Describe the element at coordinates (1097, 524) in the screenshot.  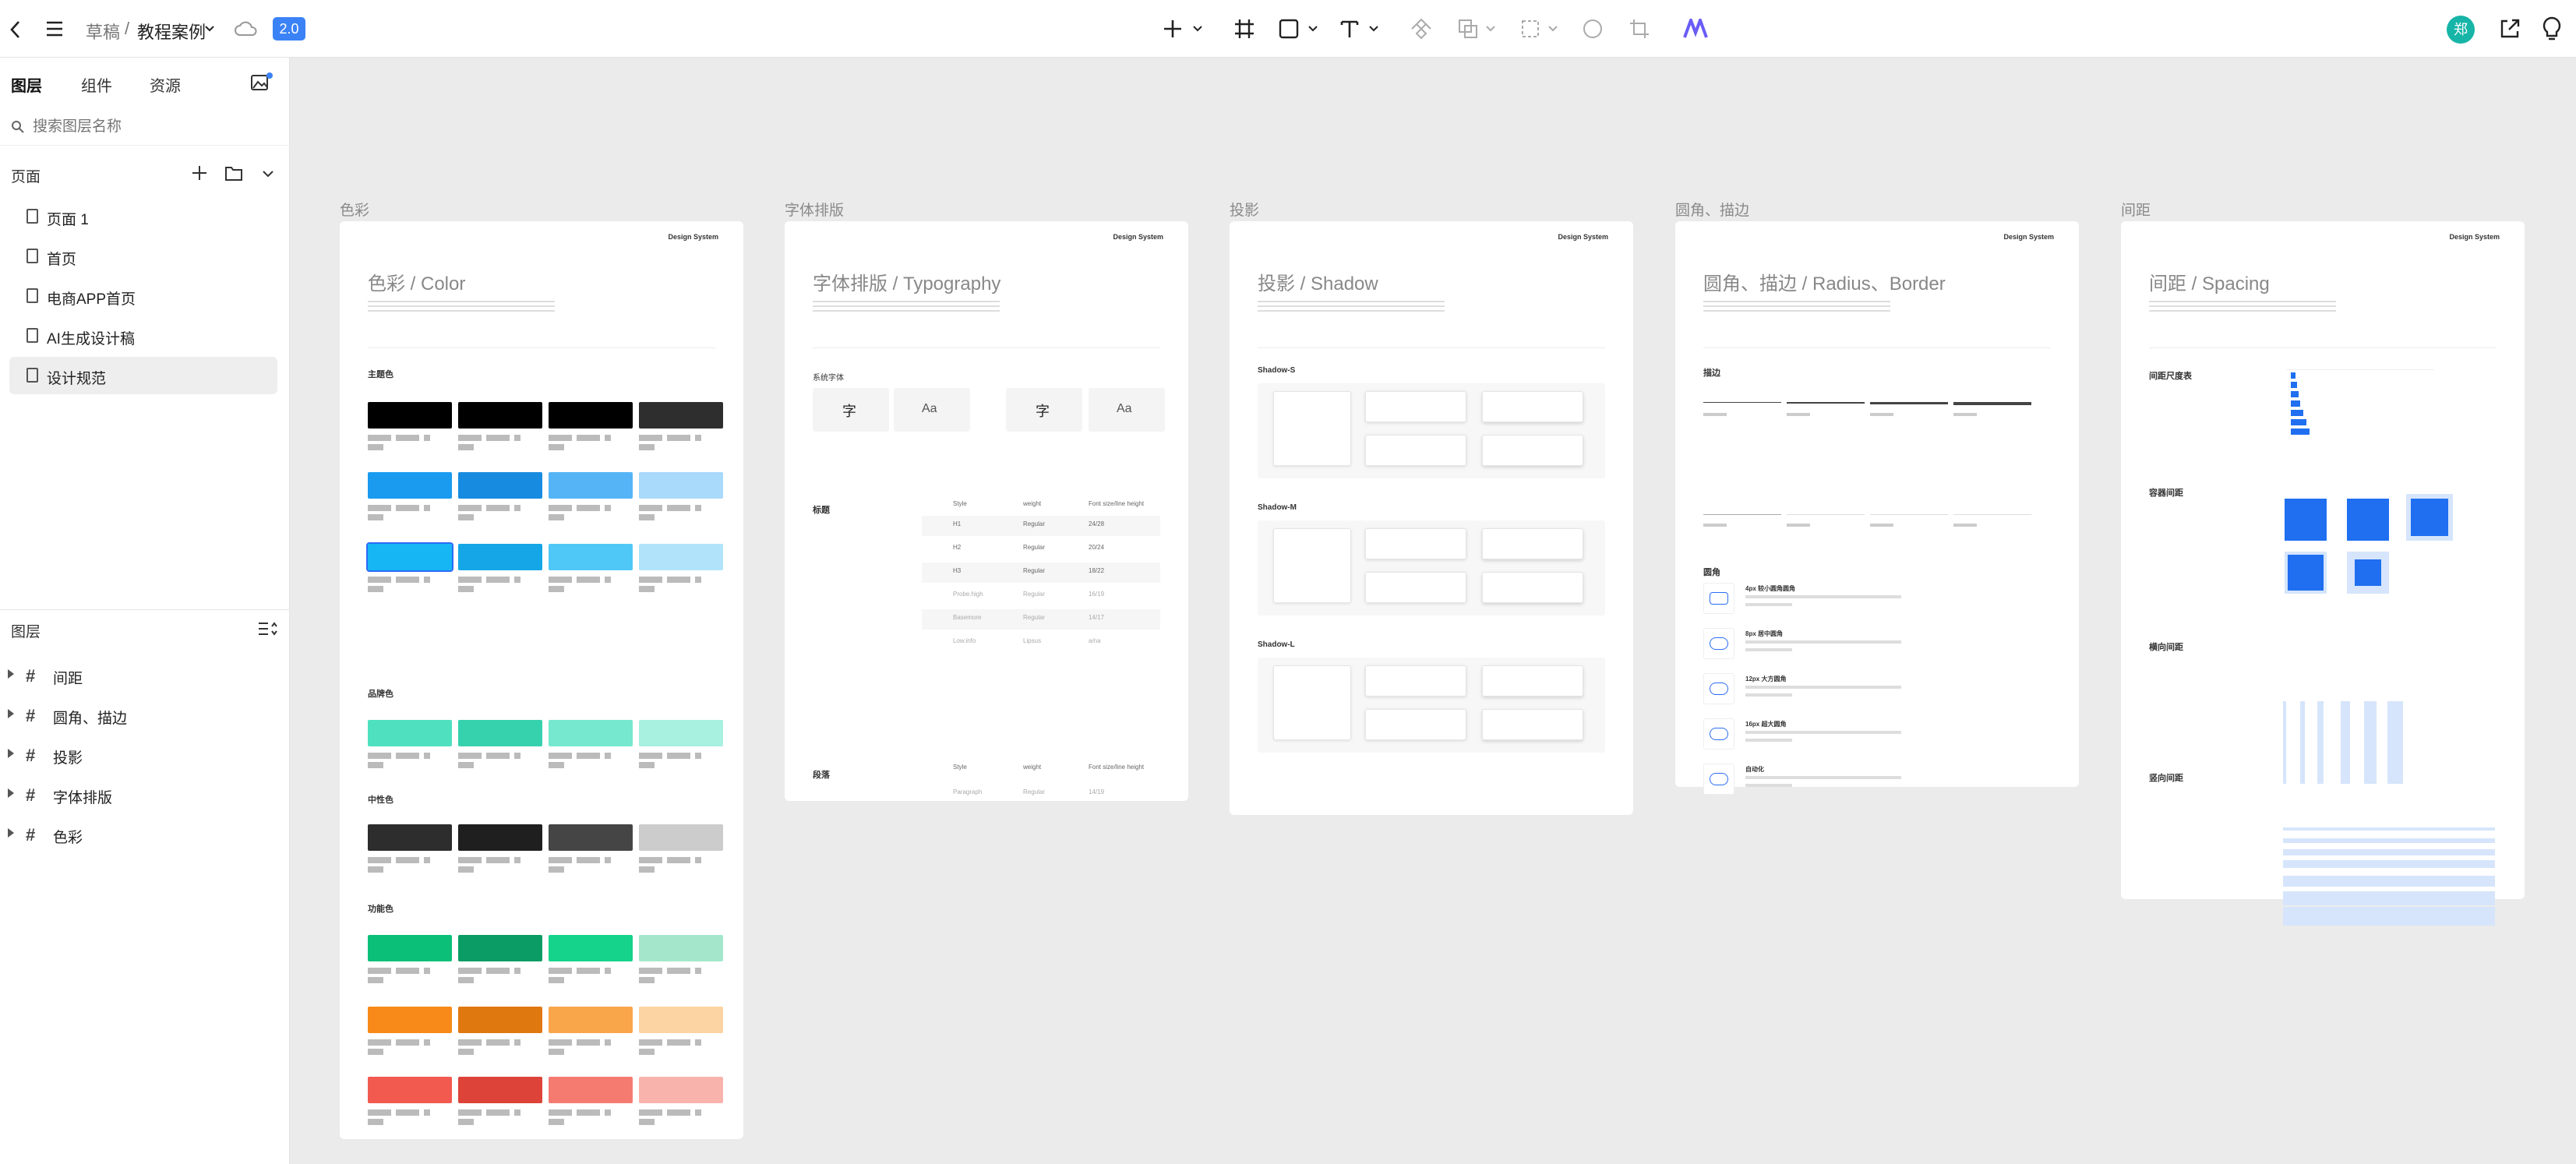
I see `table-cell: 24/28` at that location.